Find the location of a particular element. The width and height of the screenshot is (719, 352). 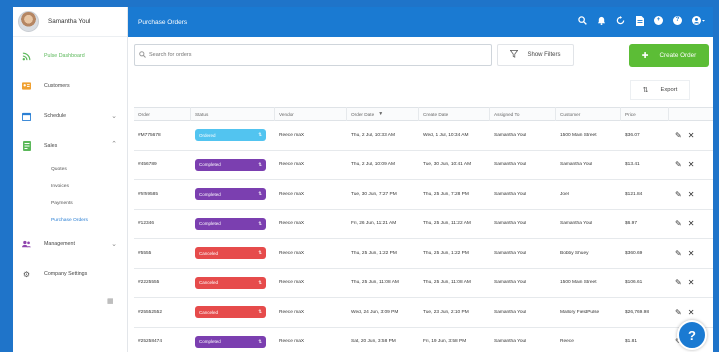

column-header-actions is located at coordinates (691, 114).